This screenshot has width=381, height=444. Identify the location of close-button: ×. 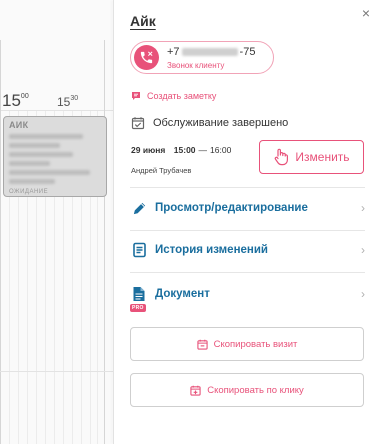
(366, 13).